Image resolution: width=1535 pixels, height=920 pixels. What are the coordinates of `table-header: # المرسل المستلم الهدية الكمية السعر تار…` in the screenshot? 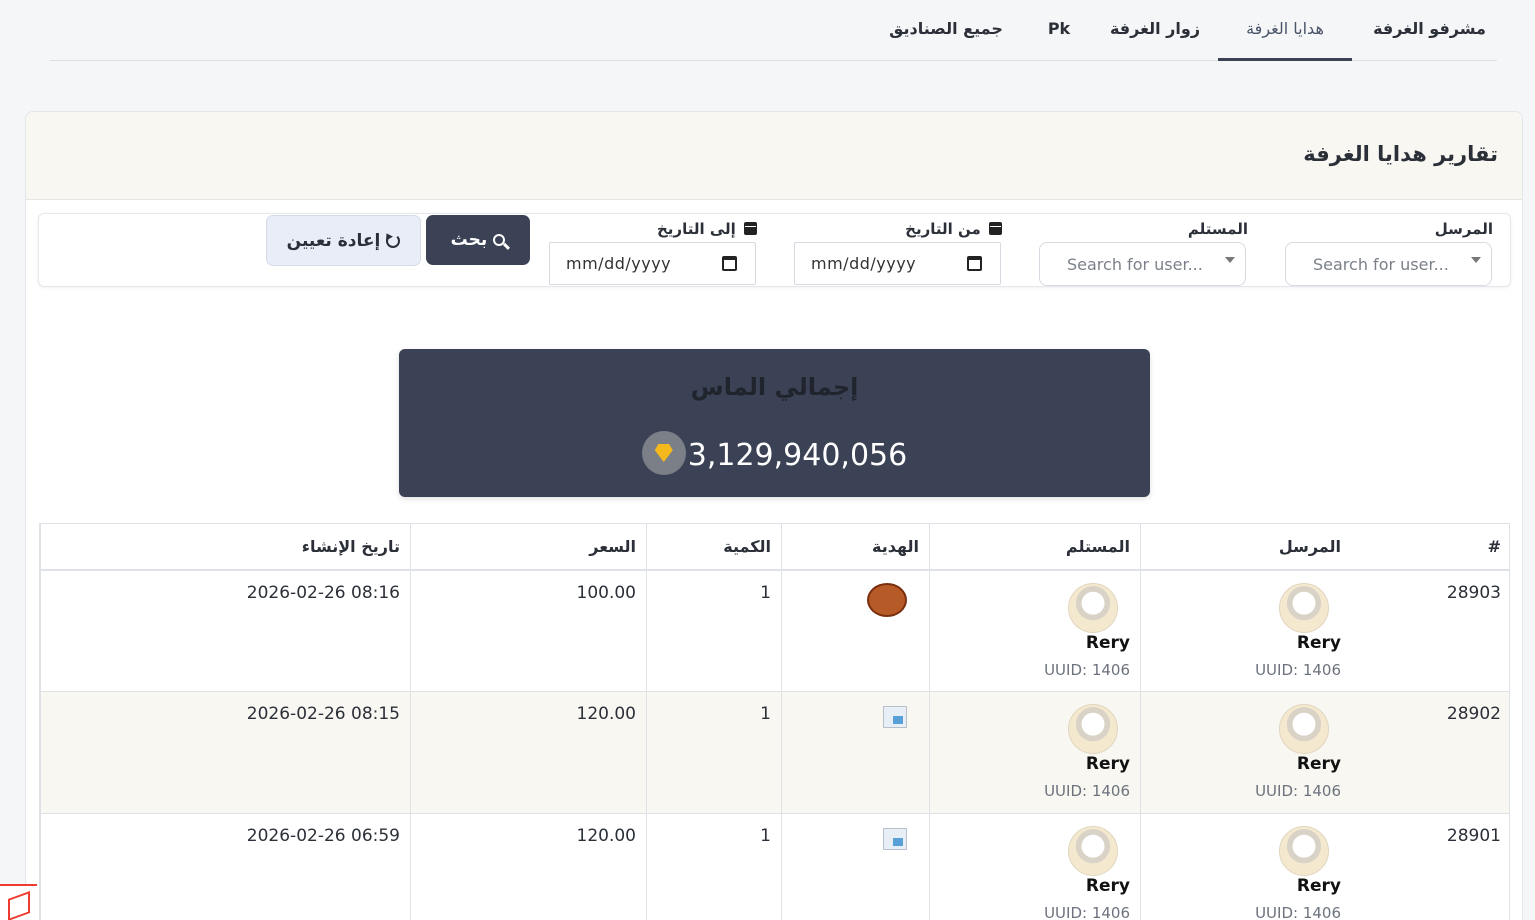 It's located at (774, 547).